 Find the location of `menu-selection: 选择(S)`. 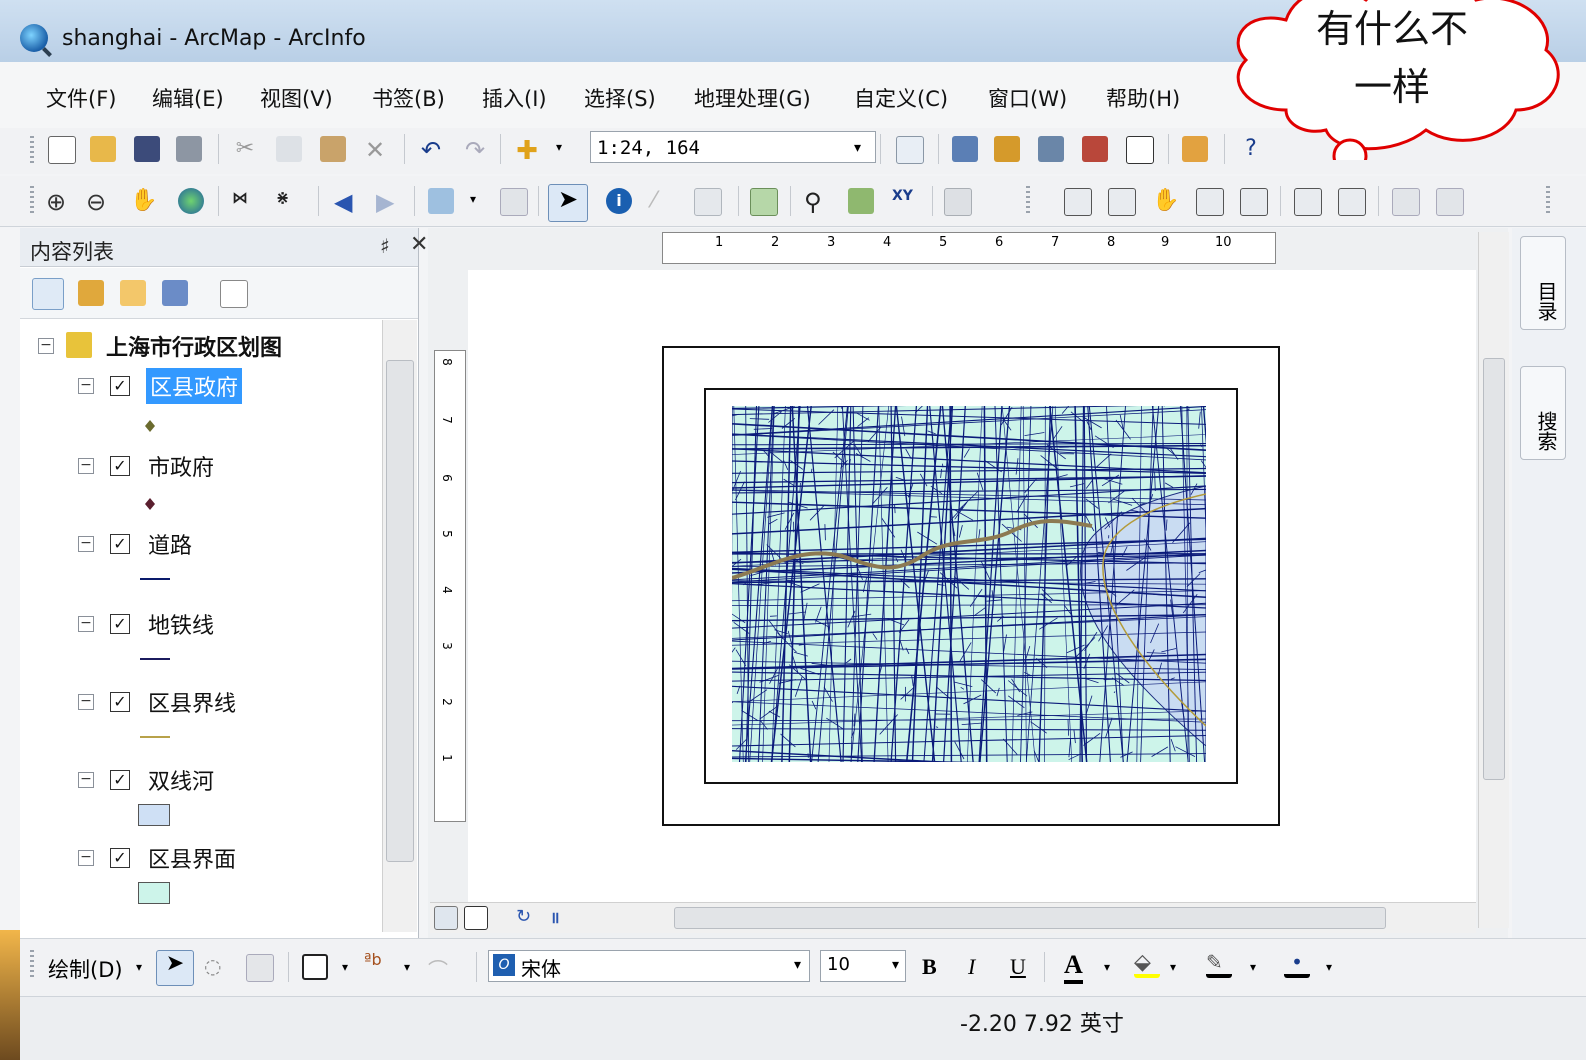

menu-selection: 选择(S) is located at coordinates (620, 98).